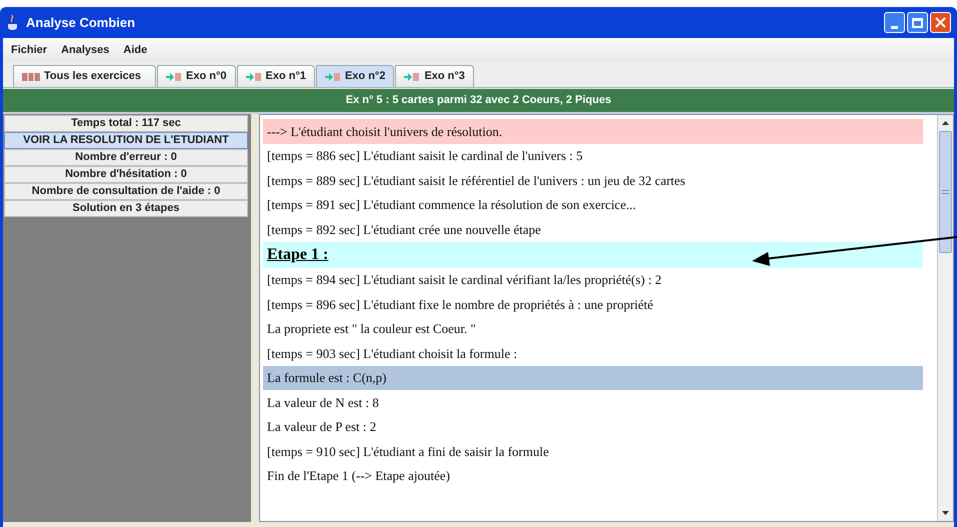 The width and height of the screenshot is (957, 527). I want to click on close-icon, so click(940, 22).